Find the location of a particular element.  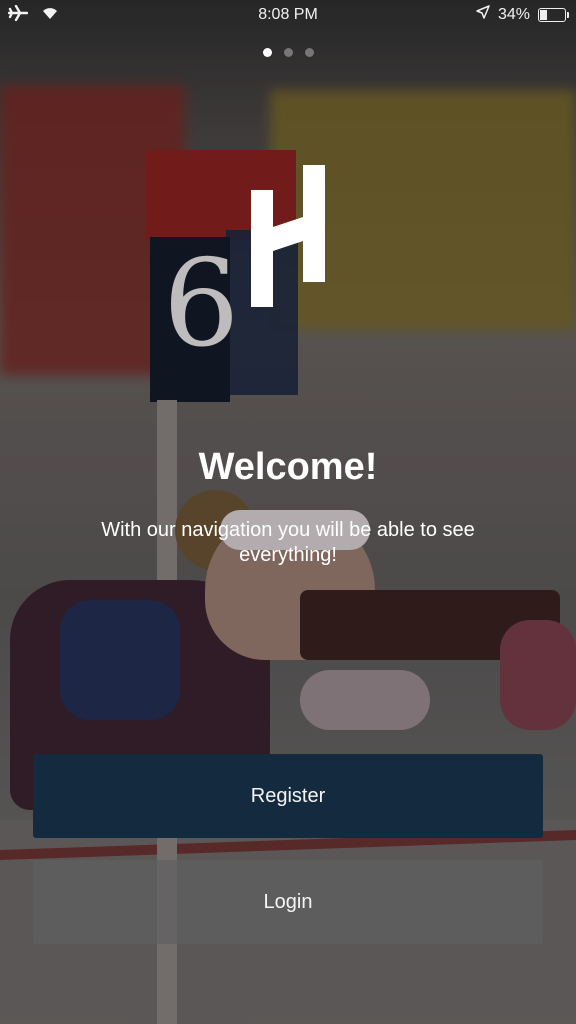

page-indicator is located at coordinates (288, 52).